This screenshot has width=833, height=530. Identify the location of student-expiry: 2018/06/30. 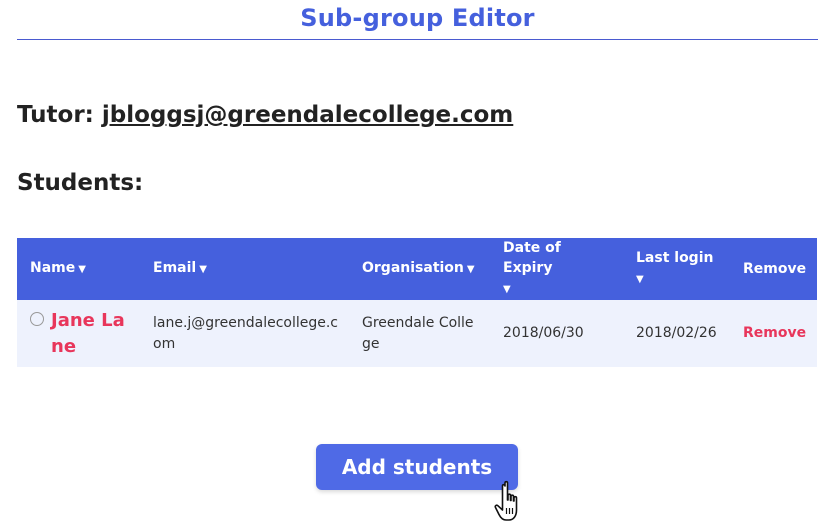
(543, 333).